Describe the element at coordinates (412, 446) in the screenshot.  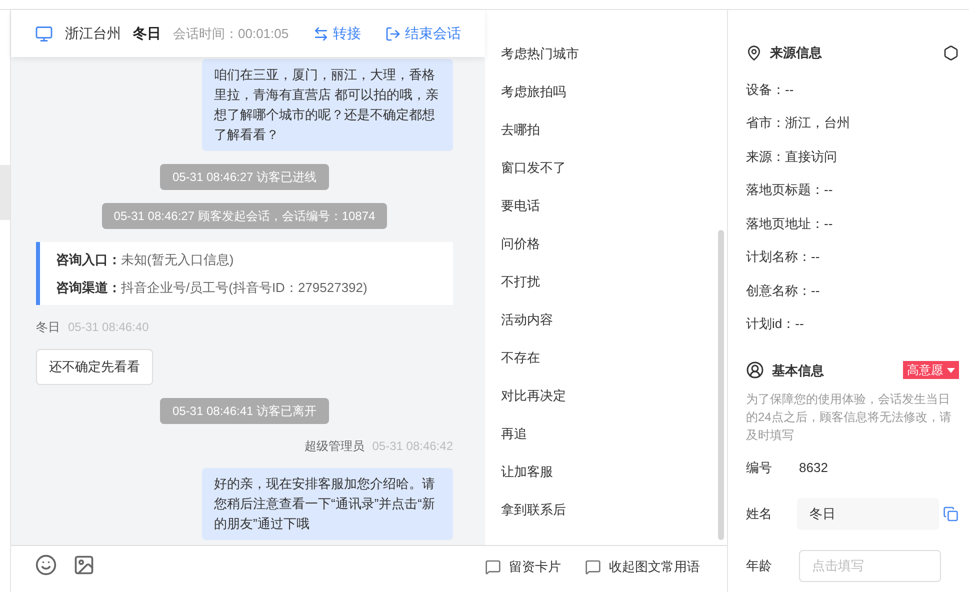
I see `message-time: 05-31 08:46:42` at that location.